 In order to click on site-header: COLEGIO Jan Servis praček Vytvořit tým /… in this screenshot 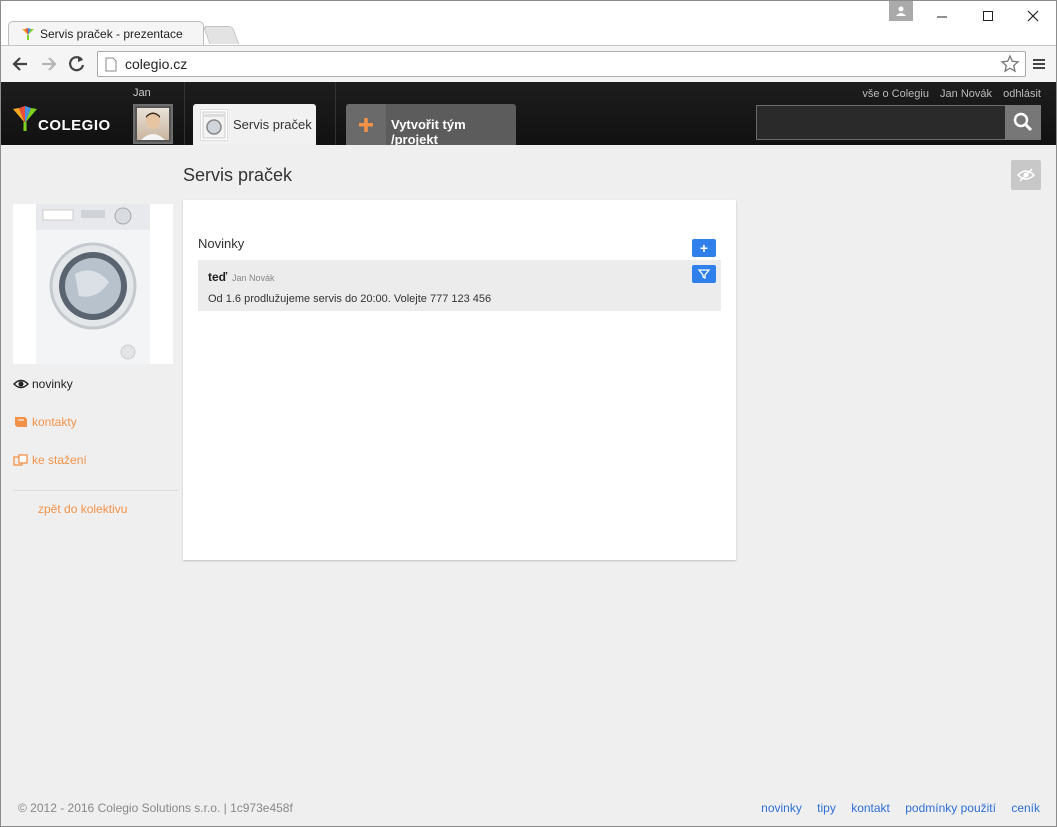, I will do `click(528, 114)`.